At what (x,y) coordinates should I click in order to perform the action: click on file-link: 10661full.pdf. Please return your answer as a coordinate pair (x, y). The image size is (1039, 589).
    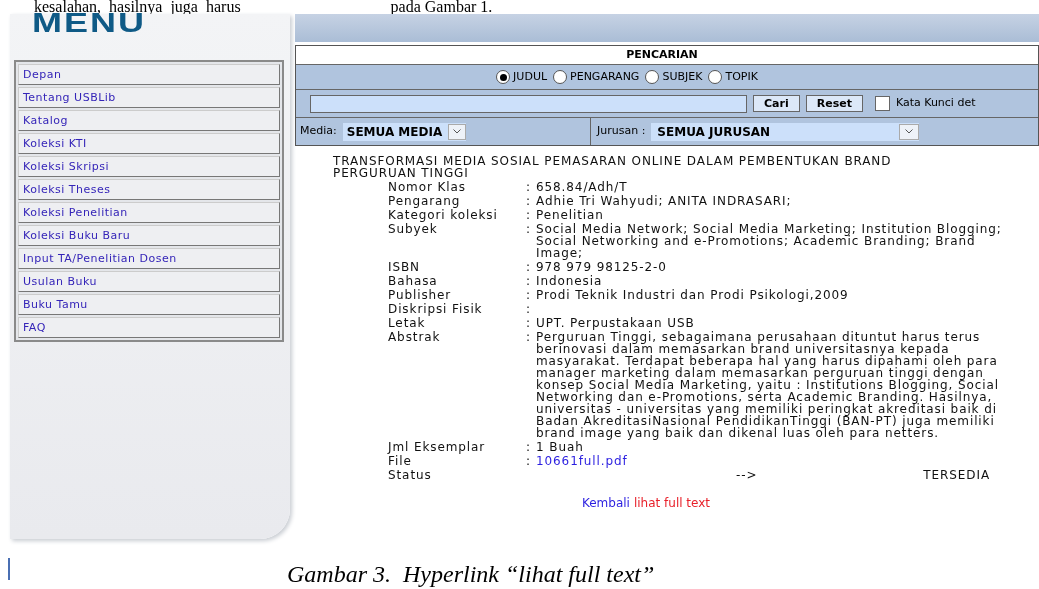
    Looking at the image, I should click on (582, 461).